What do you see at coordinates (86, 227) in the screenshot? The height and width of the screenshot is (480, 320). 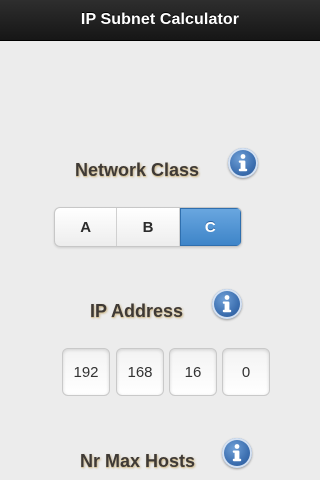 I see `class-a-button: A` at bounding box center [86, 227].